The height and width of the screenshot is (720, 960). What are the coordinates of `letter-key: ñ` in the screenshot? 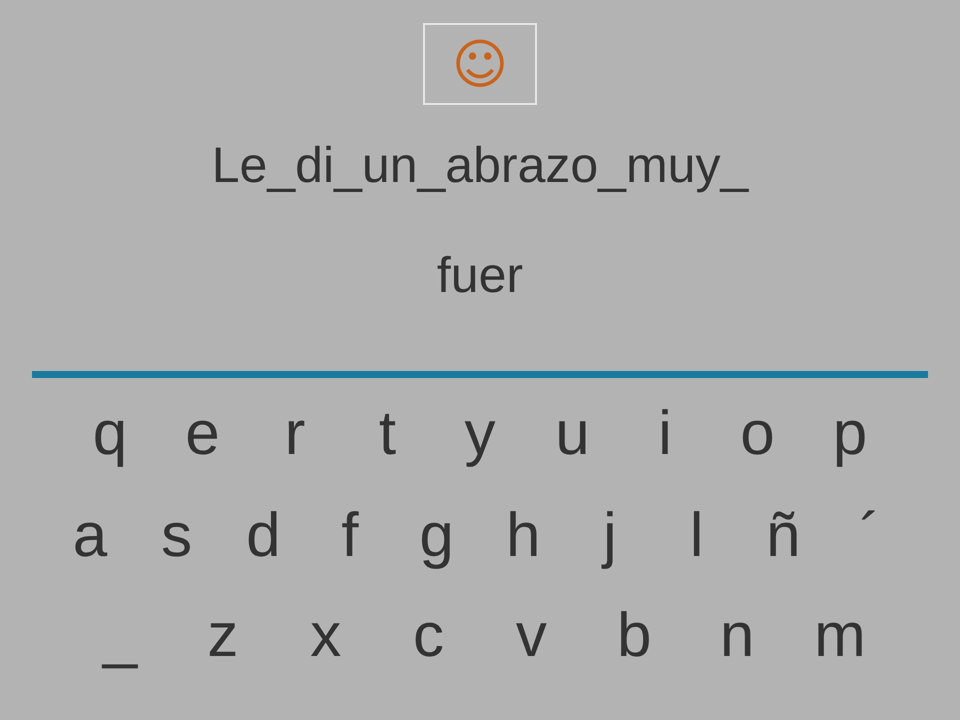 It's located at (783, 536).